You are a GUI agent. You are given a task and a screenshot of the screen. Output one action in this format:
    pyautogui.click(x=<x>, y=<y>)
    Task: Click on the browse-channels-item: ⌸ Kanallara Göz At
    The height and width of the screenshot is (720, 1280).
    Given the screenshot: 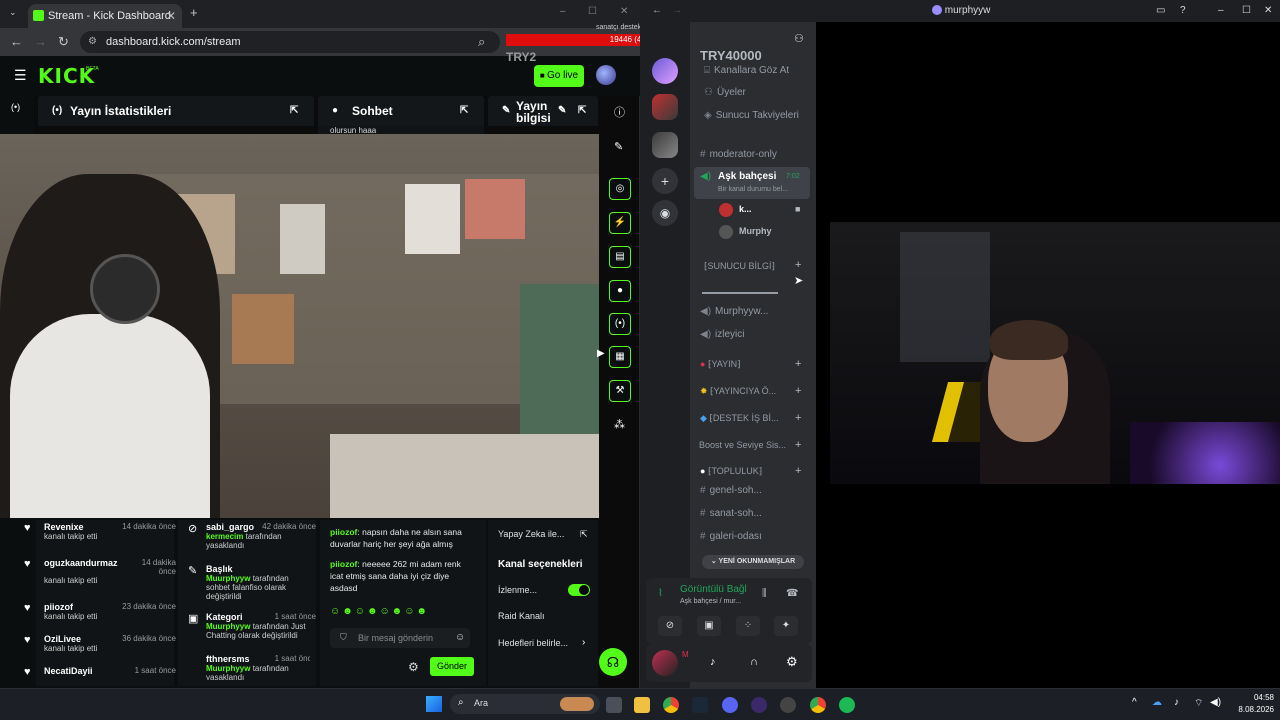 What is the action you would take?
    pyautogui.click(x=746, y=70)
    